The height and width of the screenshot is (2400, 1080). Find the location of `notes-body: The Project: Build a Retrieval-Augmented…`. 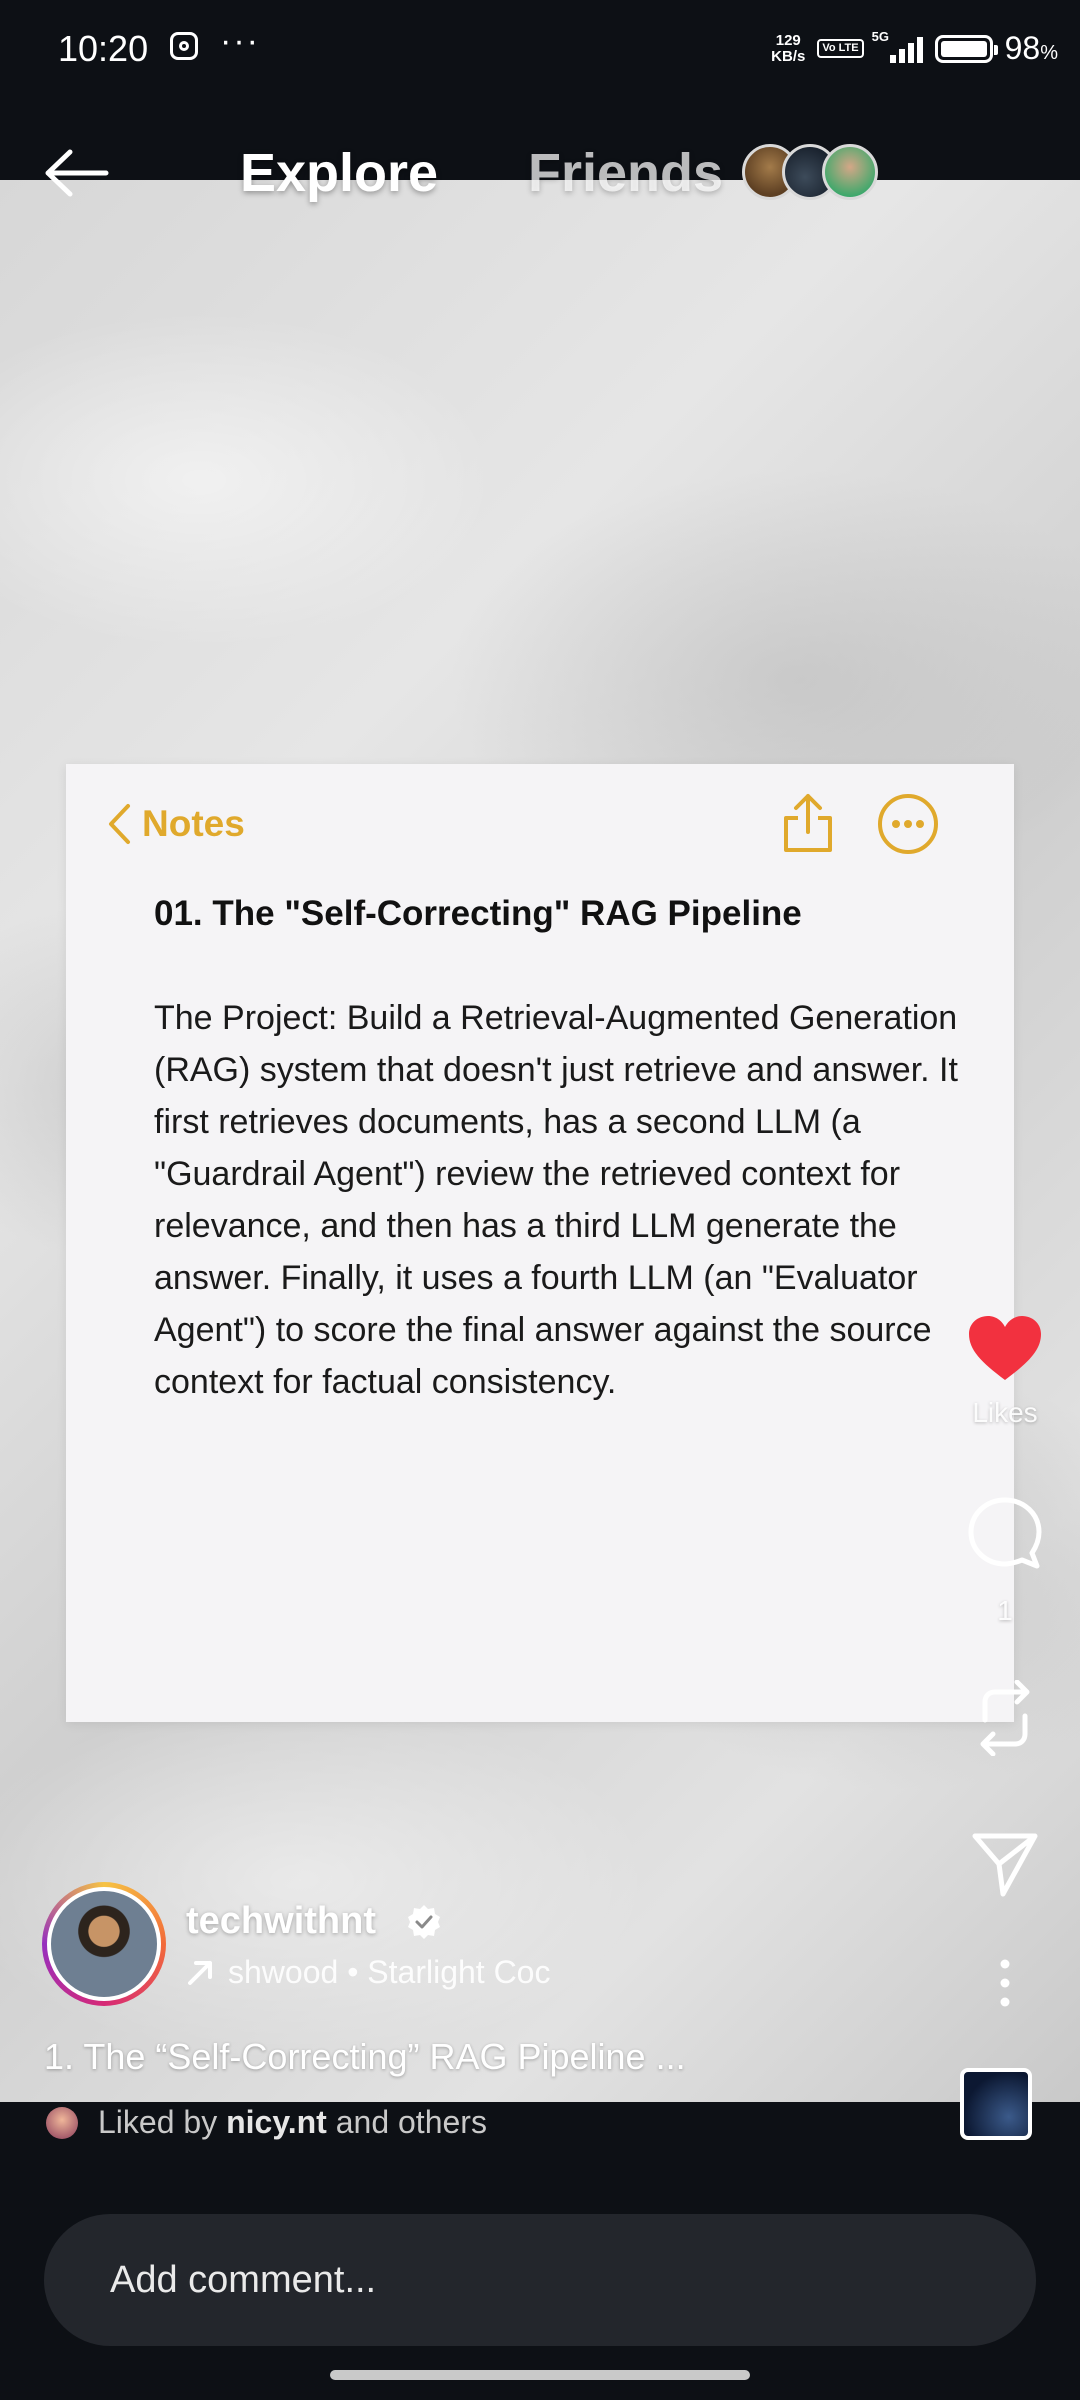

notes-body: The Project: Build a Retrieval-Augmented… is located at coordinates (556, 1200).